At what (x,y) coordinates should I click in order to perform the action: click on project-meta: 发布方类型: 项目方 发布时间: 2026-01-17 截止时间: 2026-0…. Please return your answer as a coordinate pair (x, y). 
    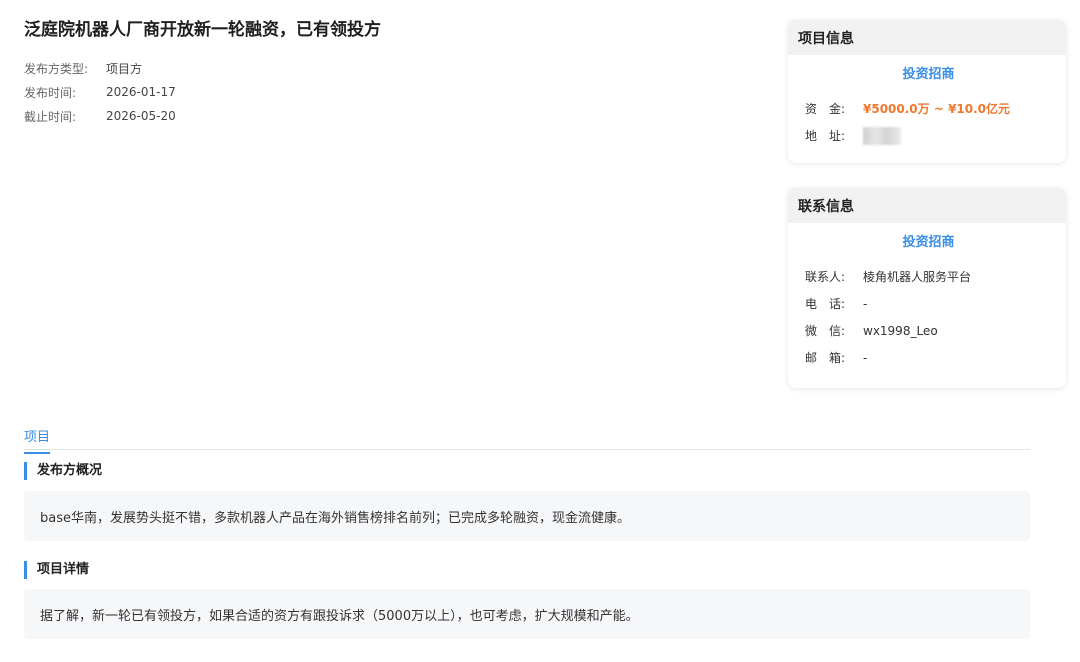
    Looking at the image, I should click on (224, 92).